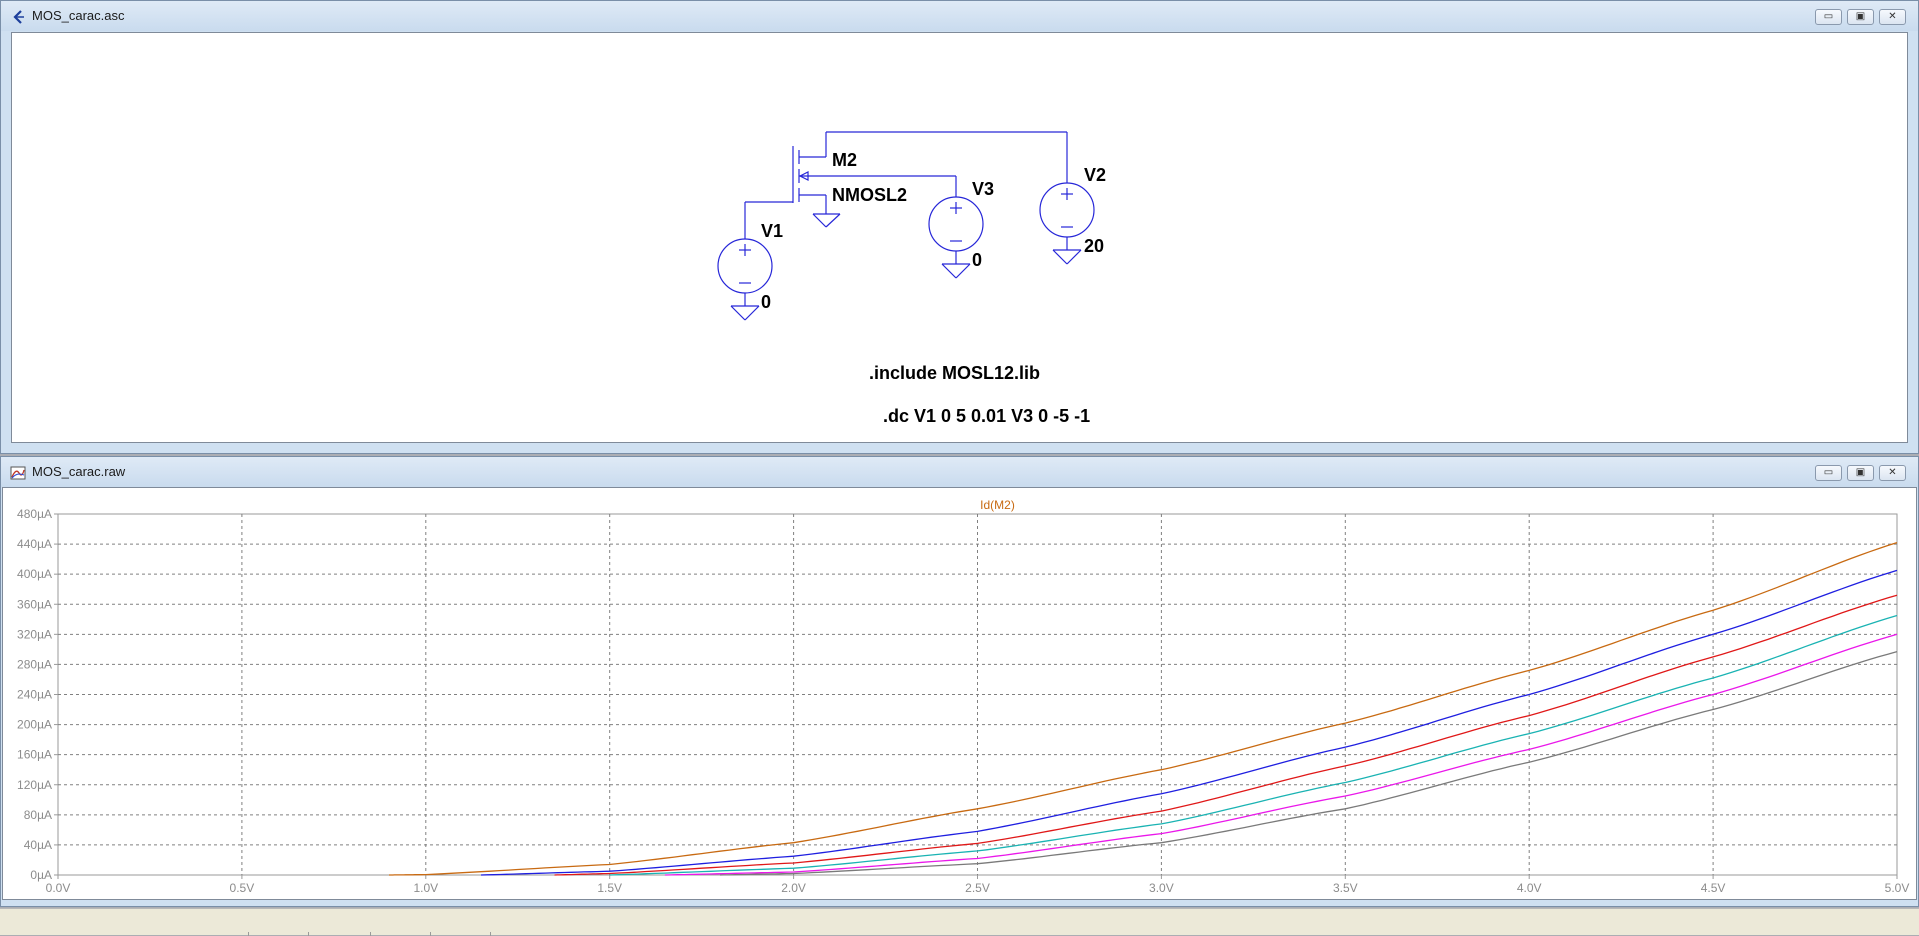  Describe the element at coordinates (78, 15) in the screenshot. I see `schematic-window-title: MOS_carac.asc` at that location.